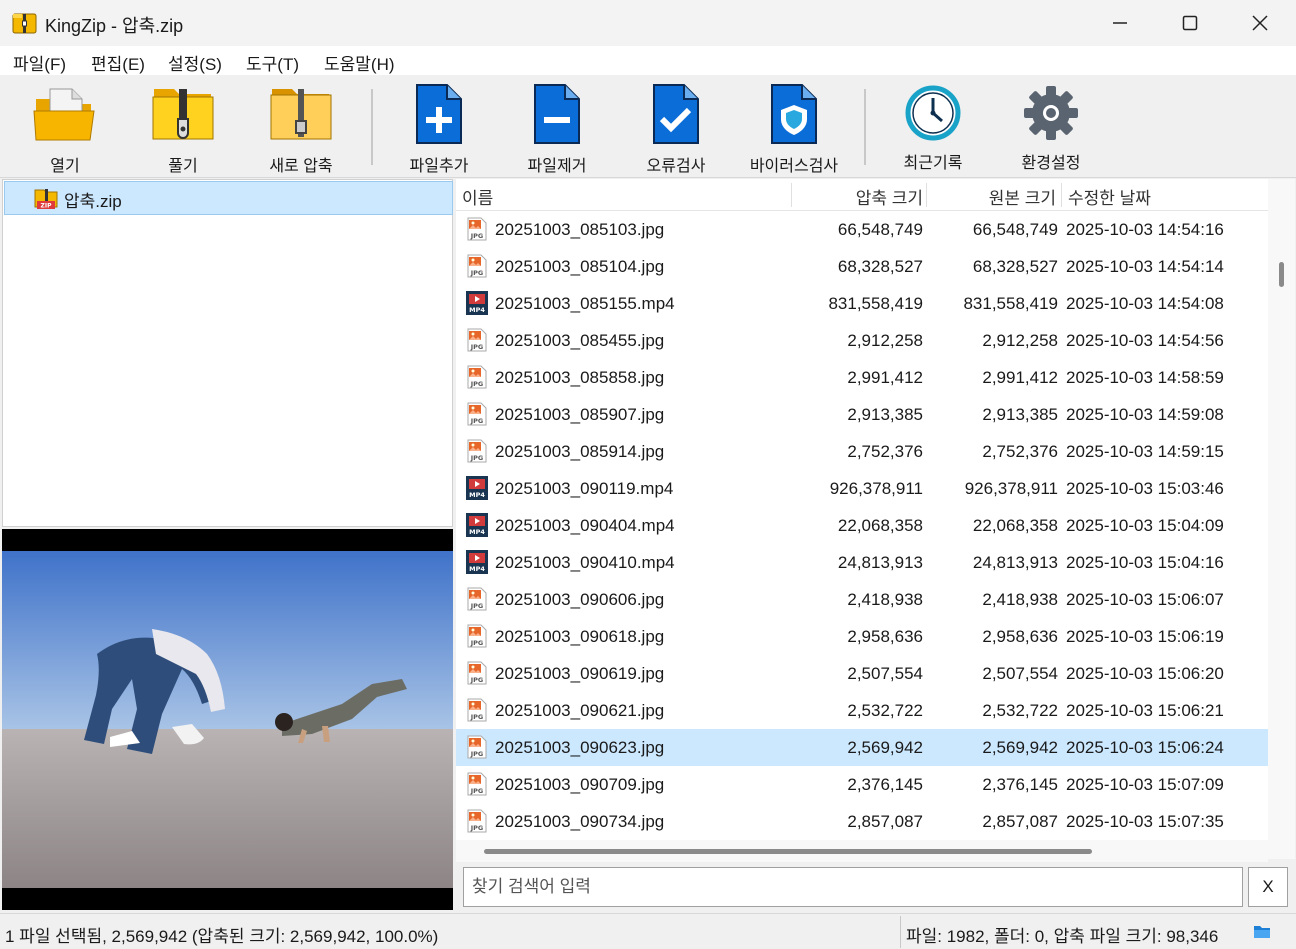  I want to click on file-name: 20251003_085155.mp4, so click(585, 303).